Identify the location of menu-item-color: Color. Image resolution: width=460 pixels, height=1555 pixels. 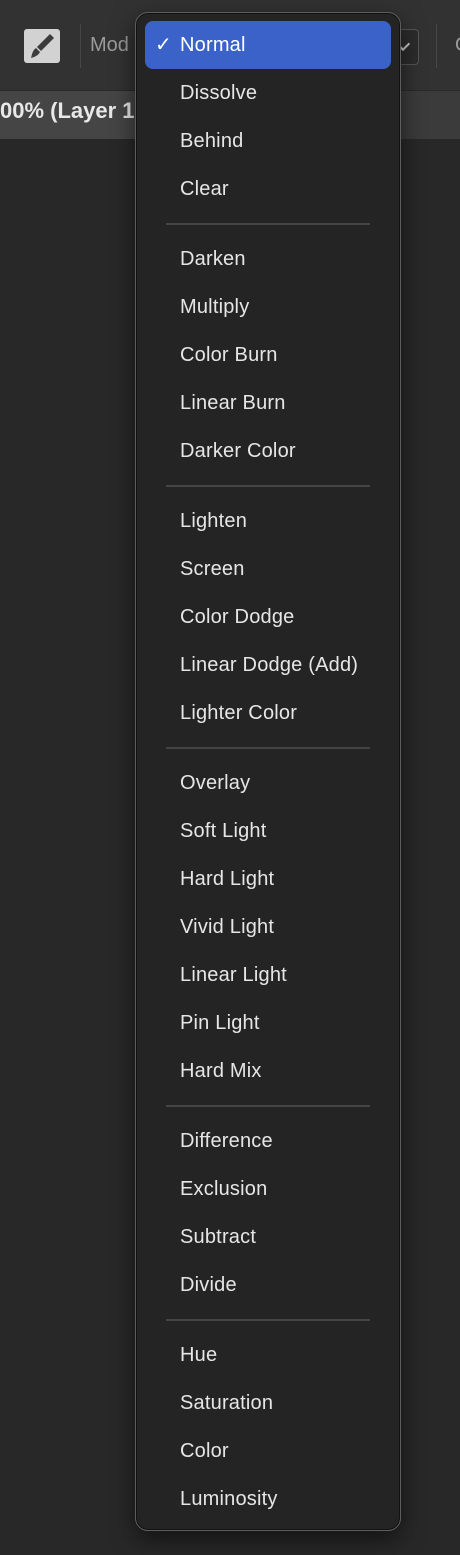
(268, 1451).